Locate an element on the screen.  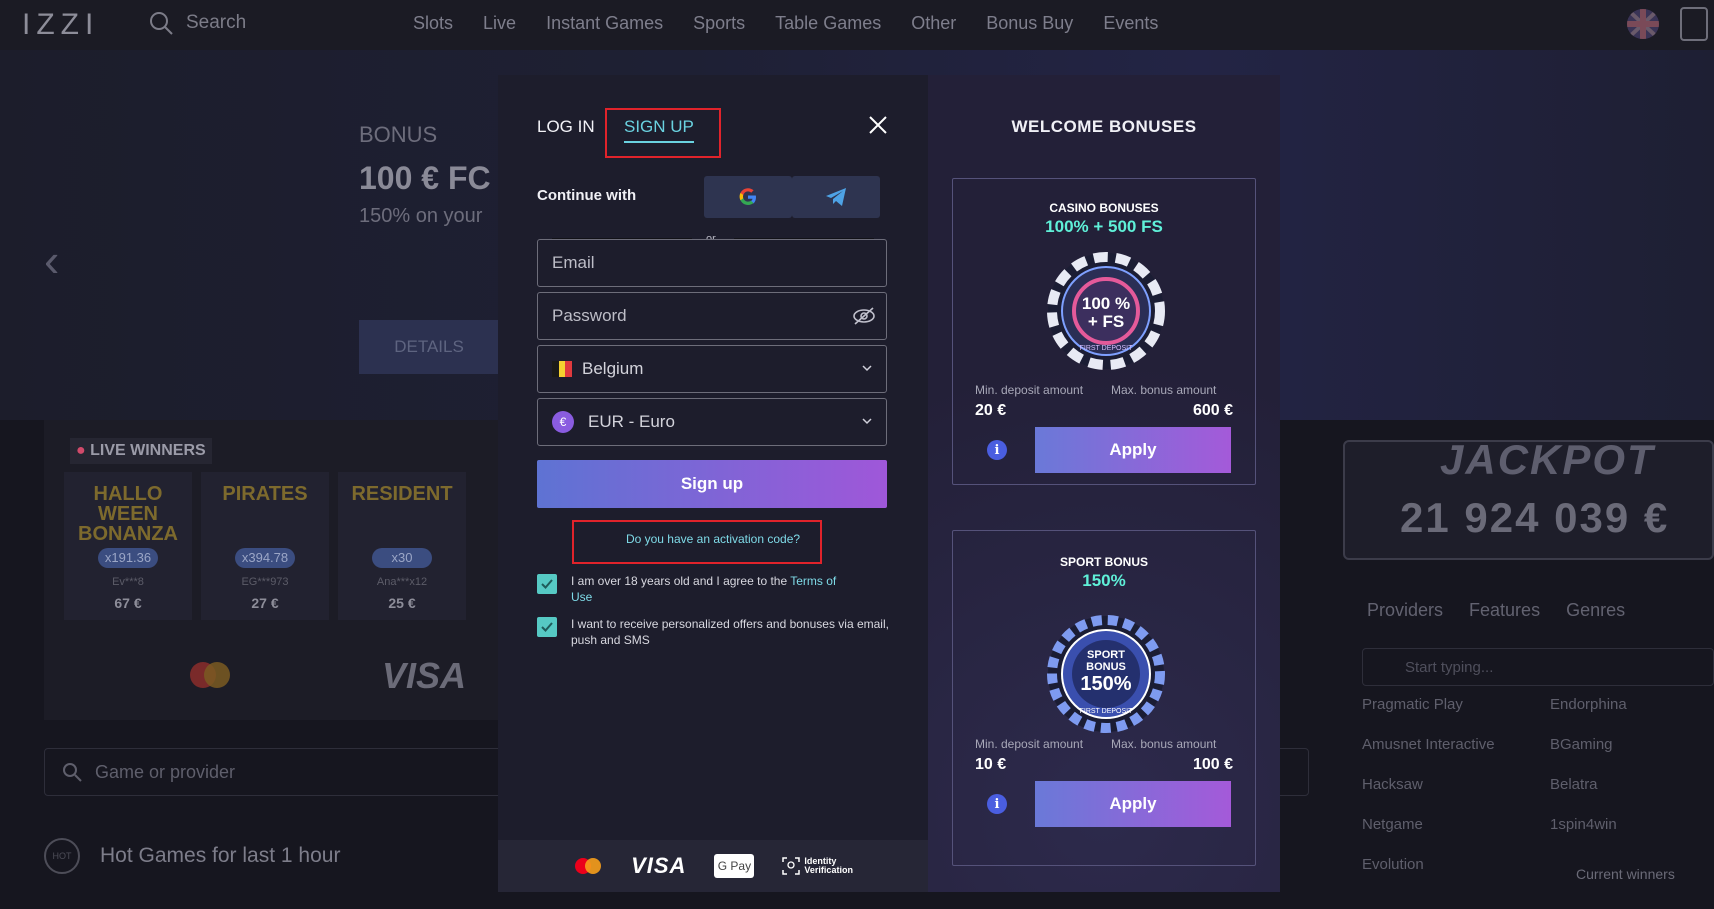
svg-text: 100 % is located at coordinates (1106, 303).